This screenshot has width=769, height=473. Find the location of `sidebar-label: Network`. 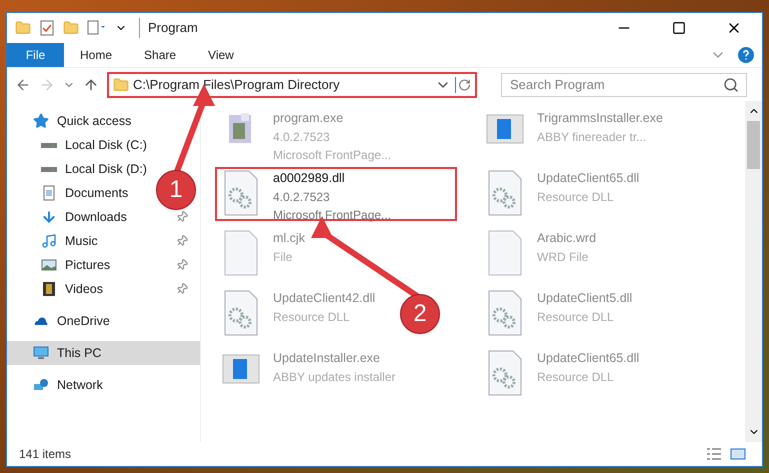

sidebar-label: Network is located at coordinates (80, 385).